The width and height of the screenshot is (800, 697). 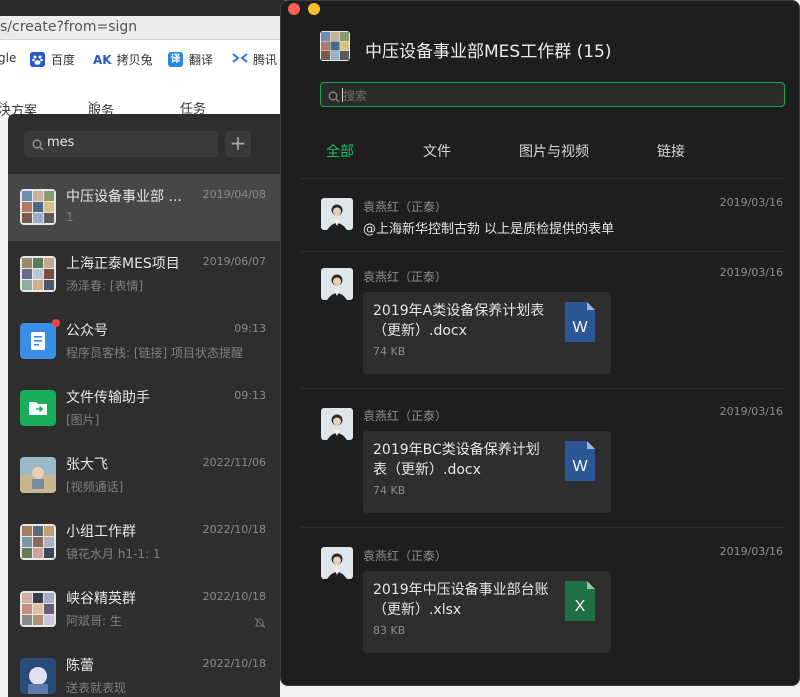 What do you see at coordinates (38, 475) in the screenshot?
I see `contact-avatar` at bounding box center [38, 475].